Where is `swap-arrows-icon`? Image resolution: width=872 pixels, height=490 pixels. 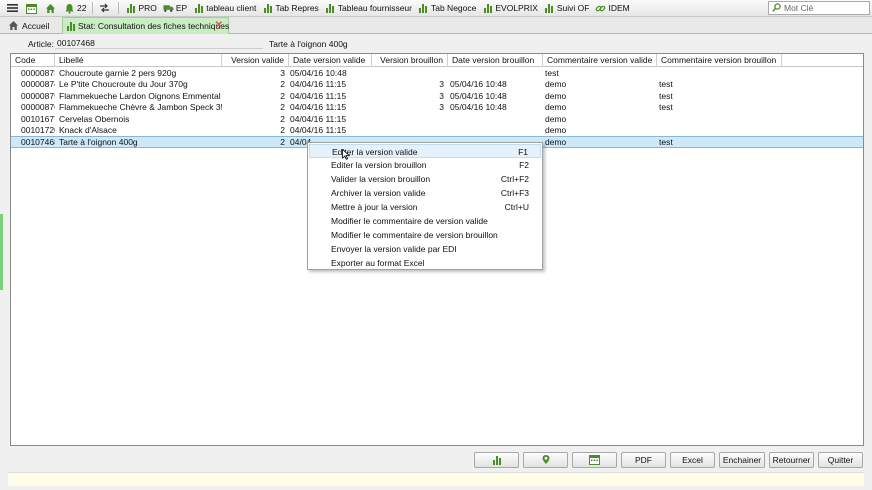
swap-arrows-icon is located at coordinates (104, 8).